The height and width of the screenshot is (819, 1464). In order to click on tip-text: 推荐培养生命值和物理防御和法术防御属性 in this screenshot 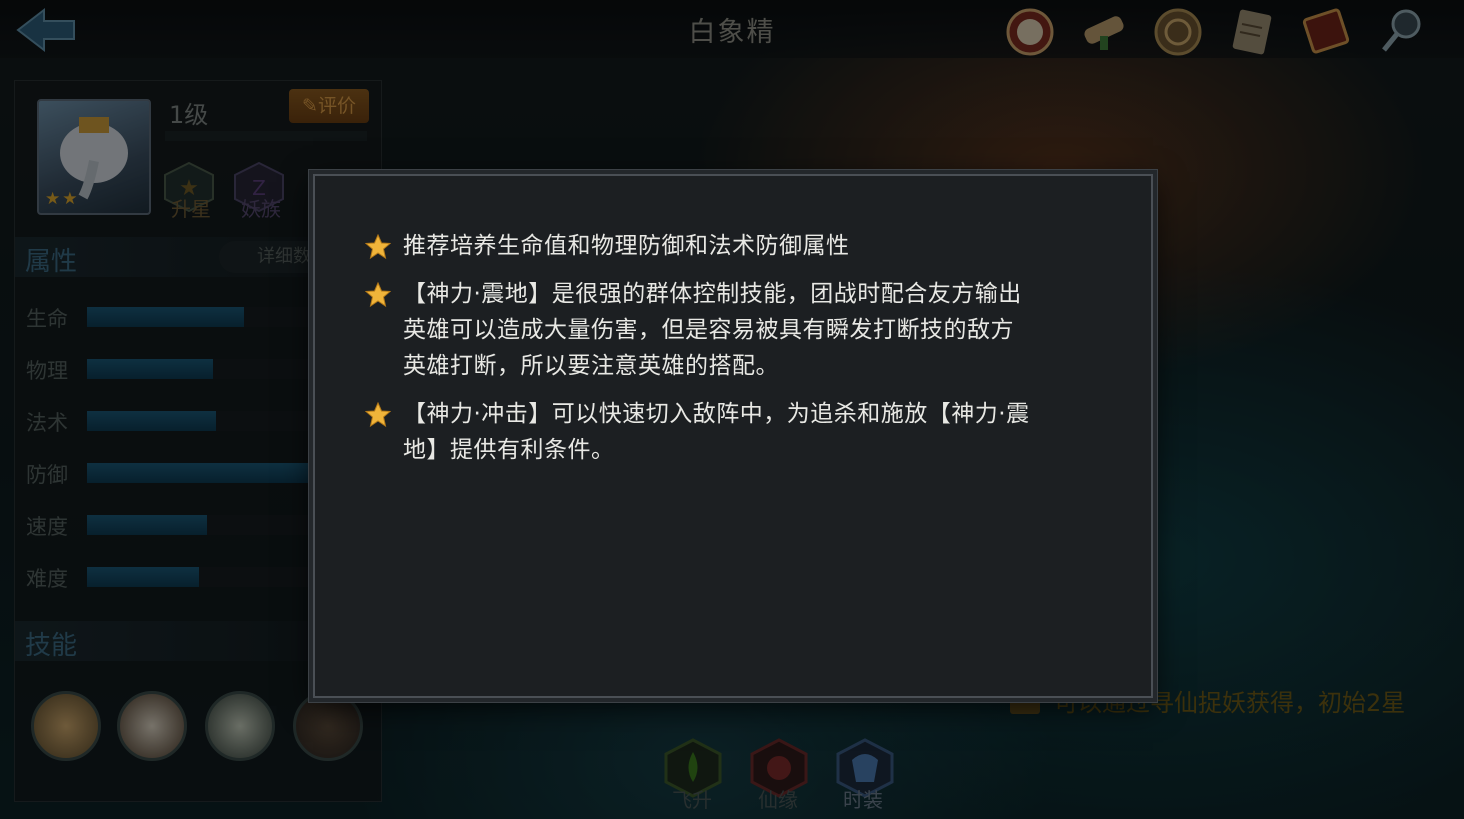, I will do `click(626, 246)`.